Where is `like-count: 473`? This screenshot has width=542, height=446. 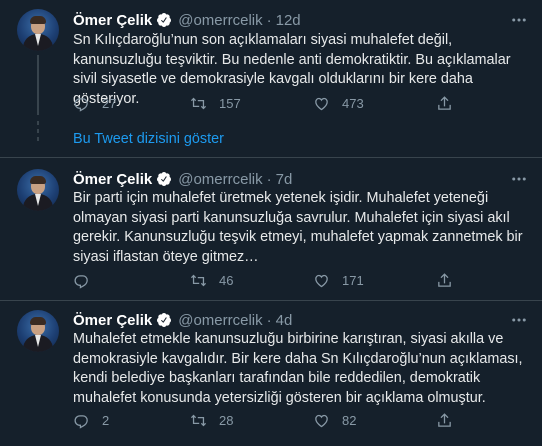 like-count: 473 is located at coordinates (353, 103).